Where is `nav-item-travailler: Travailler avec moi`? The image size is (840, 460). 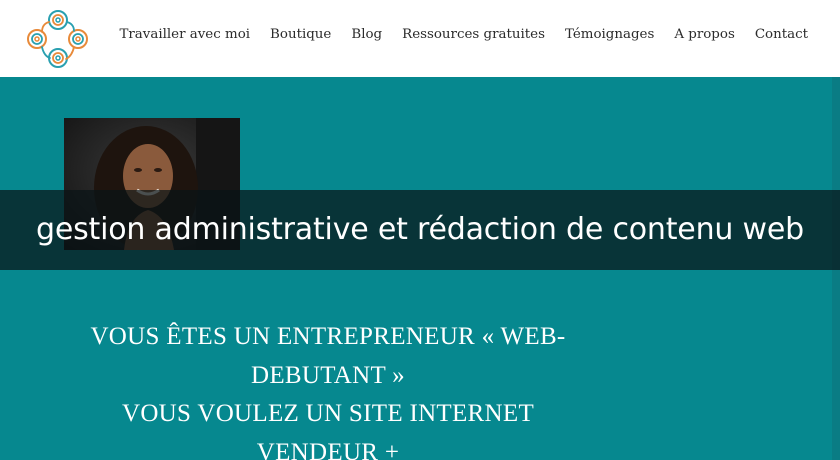 nav-item-travailler: Travailler avec moi is located at coordinates (184, 34).